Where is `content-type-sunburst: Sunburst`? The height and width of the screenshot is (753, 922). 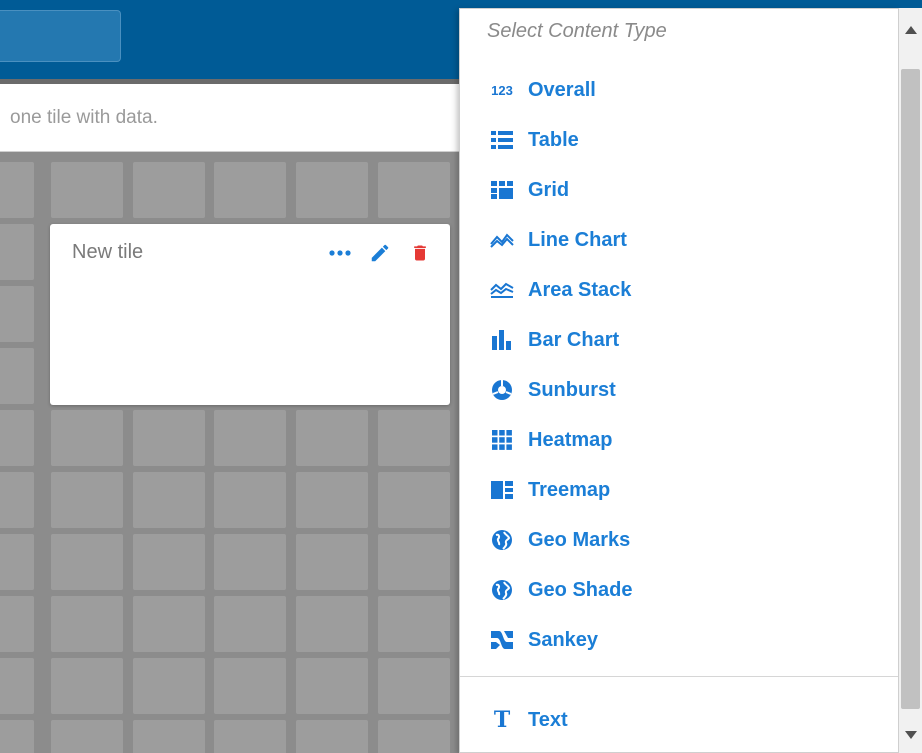 content-type-sunburst: Sunburst is located at coordinates (551, 390).